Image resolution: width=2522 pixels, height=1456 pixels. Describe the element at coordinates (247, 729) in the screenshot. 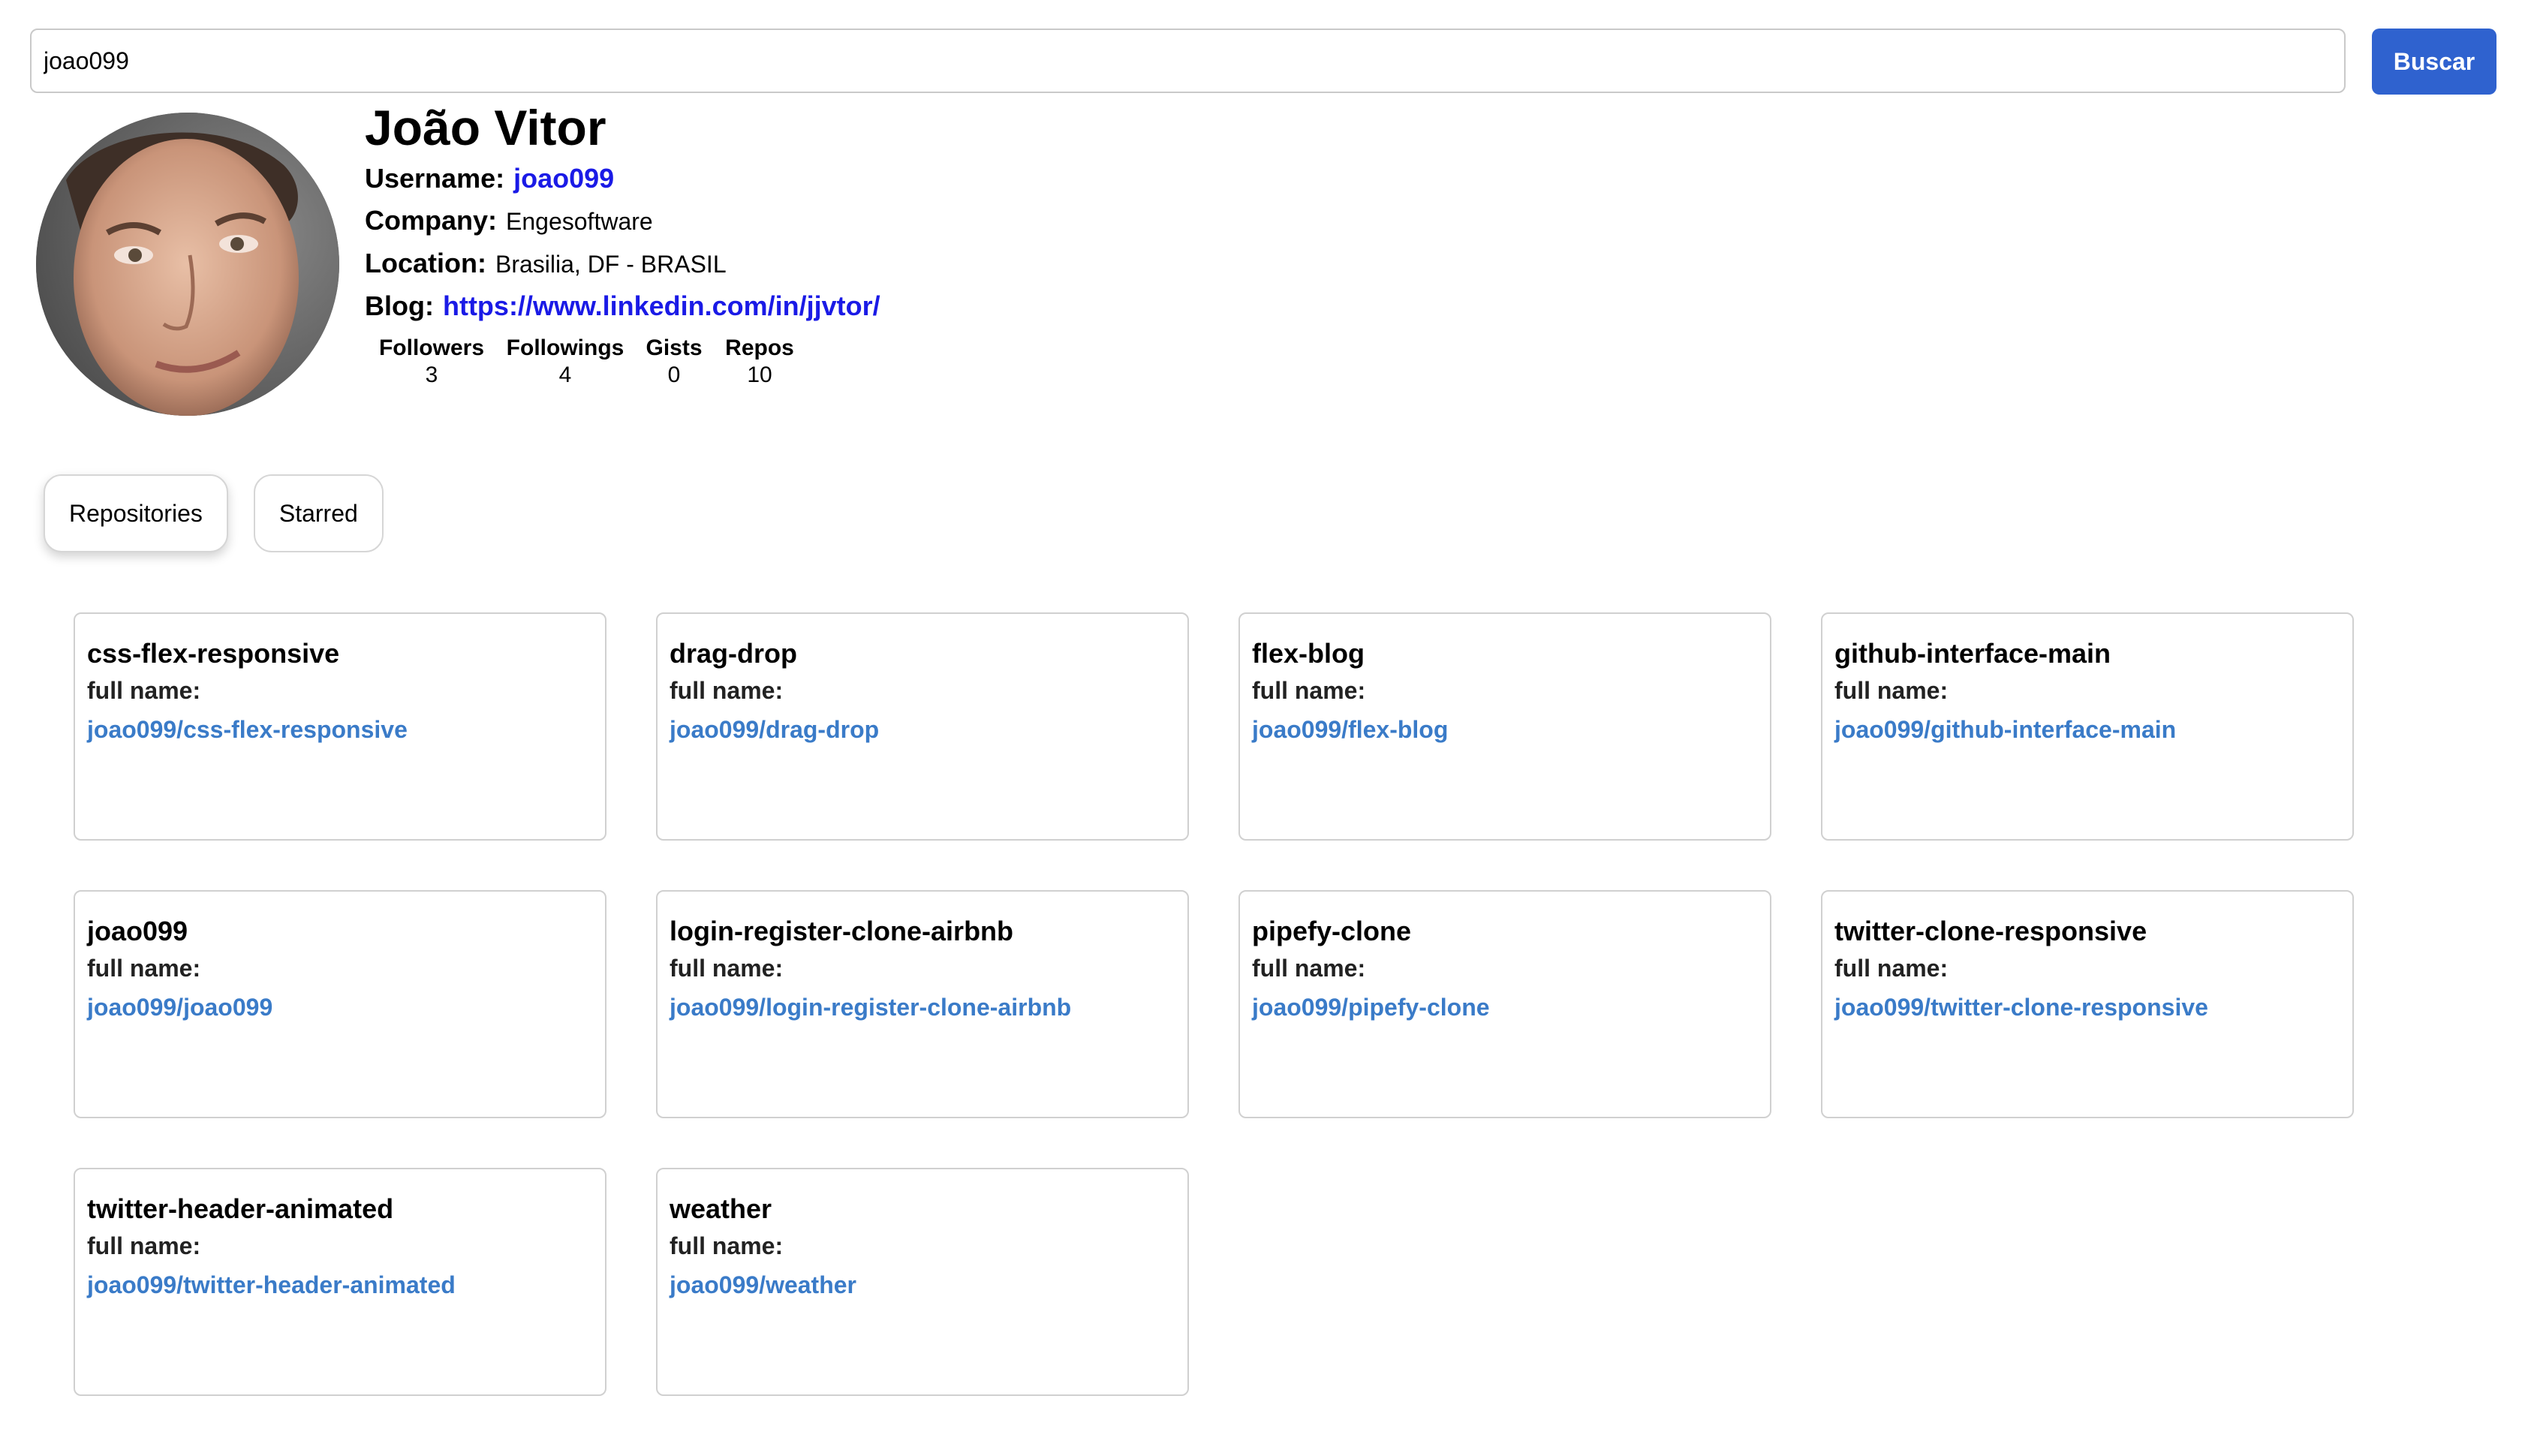

I see `repo-link: joao099/css-flex-responsive` at that location.